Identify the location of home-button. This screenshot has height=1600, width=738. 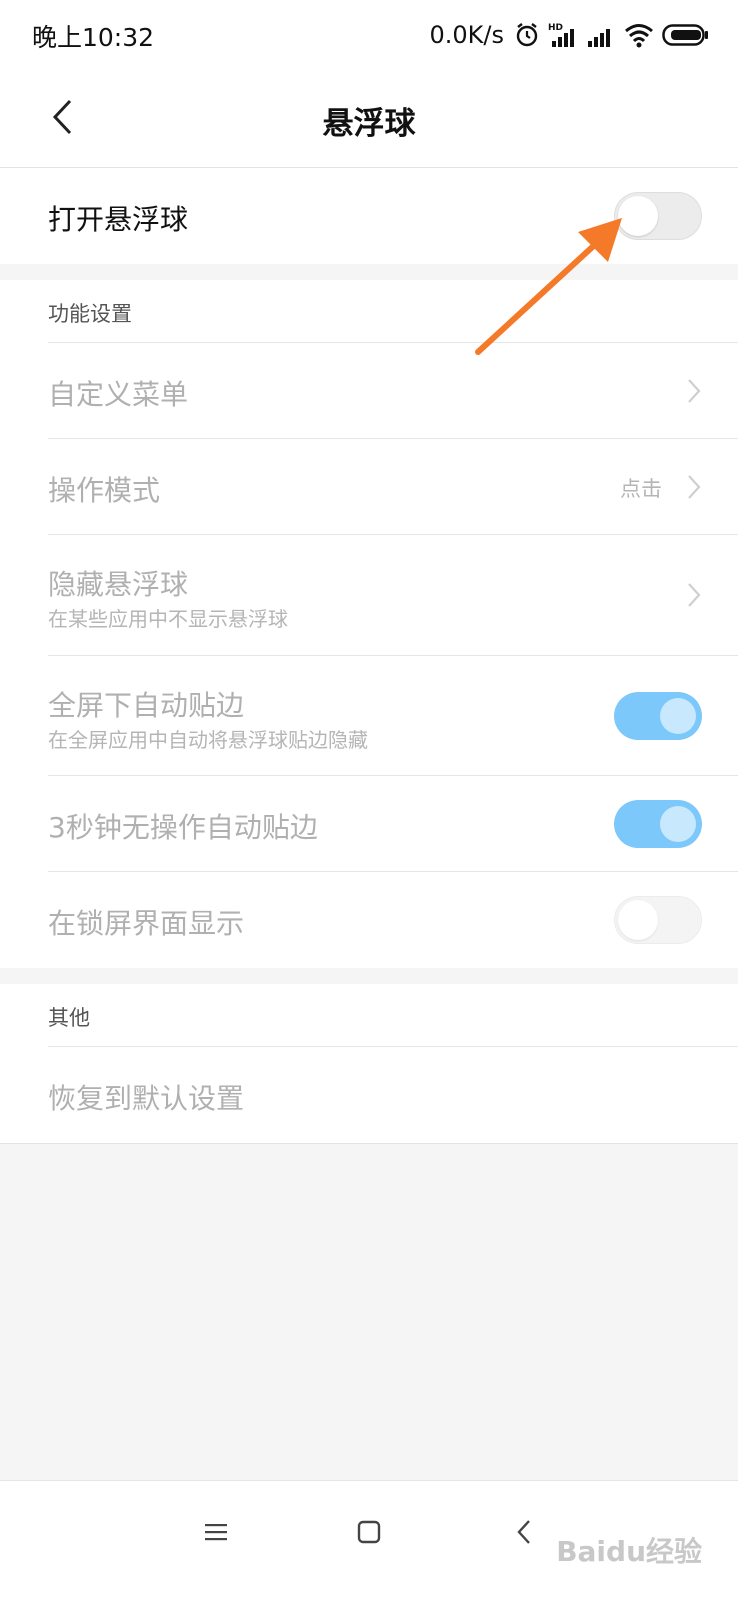
(369, 1532).